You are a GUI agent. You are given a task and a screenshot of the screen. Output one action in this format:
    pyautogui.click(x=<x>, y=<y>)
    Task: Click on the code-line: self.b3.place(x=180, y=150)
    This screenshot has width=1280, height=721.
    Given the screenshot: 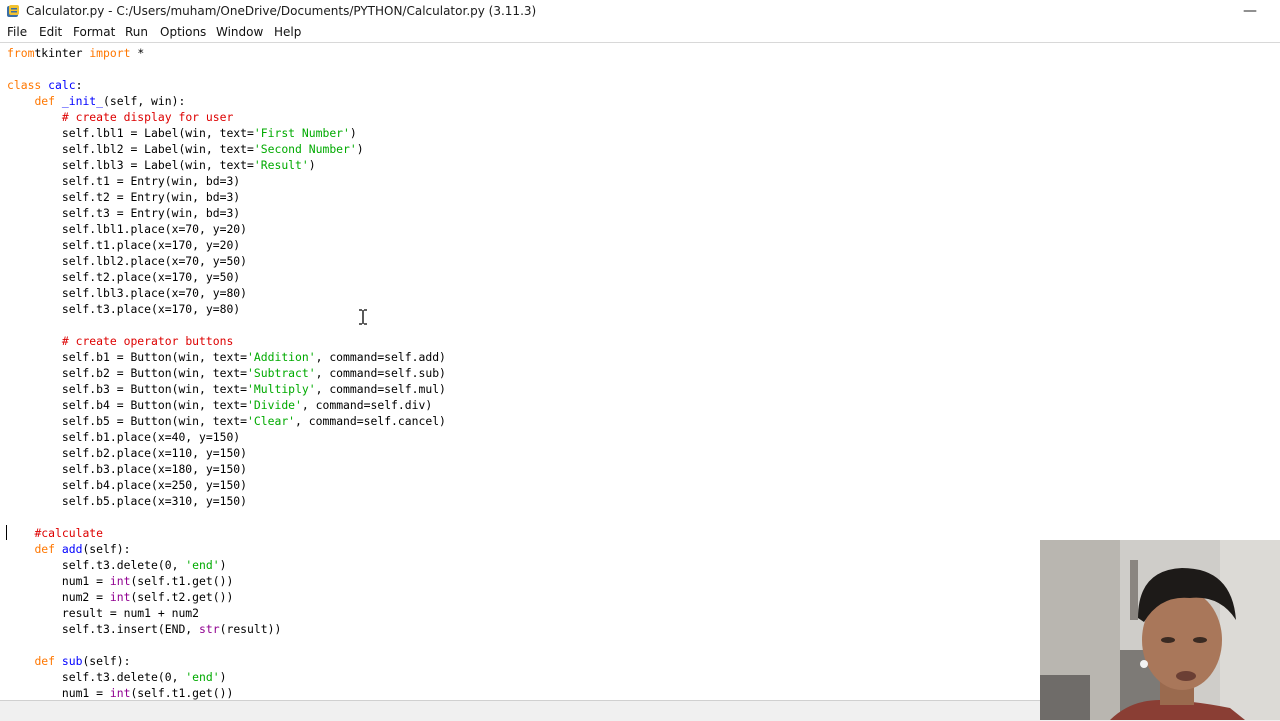 What is the action you would take?
    pyautogui.click(x=127, y=469)
    